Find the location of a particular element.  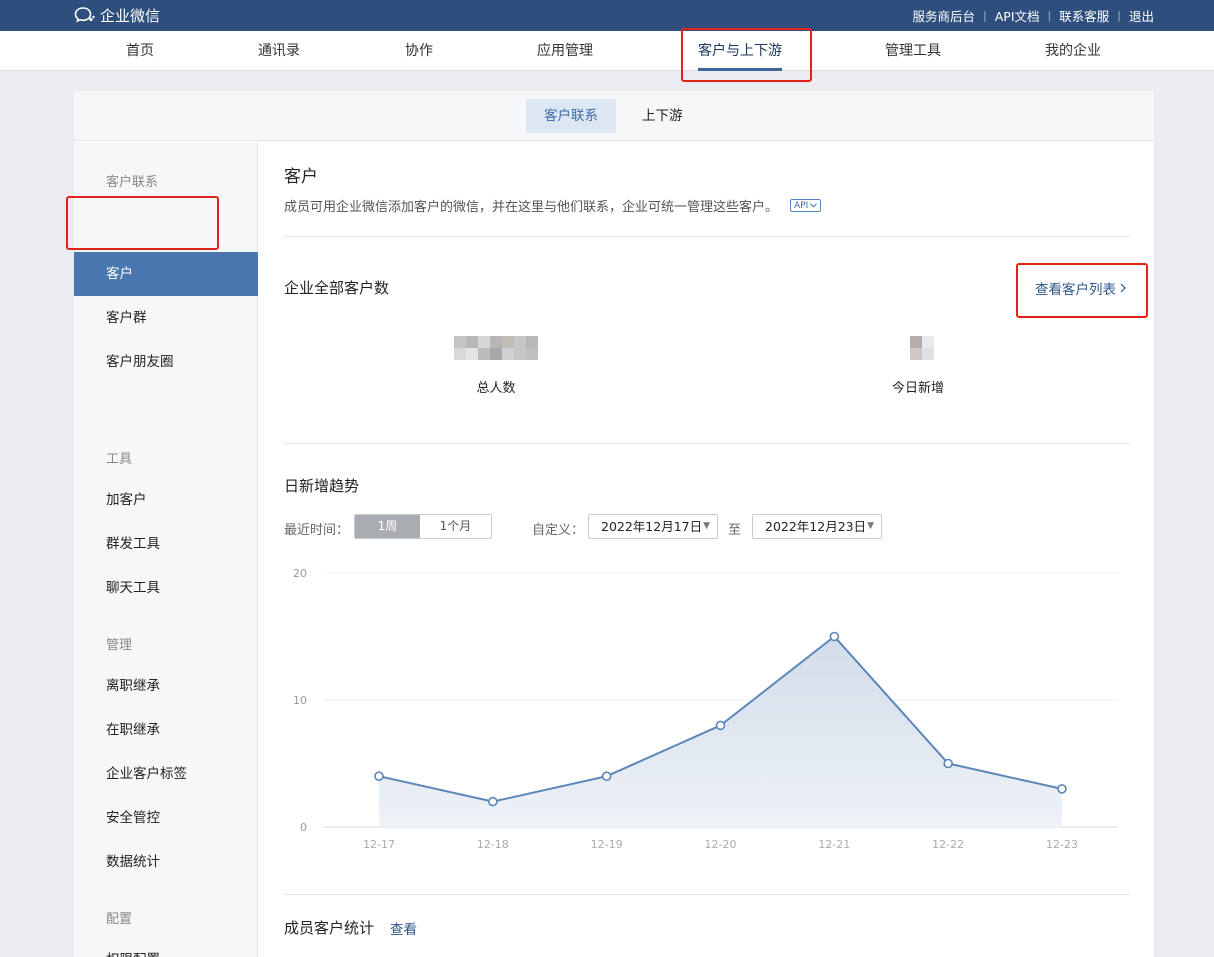

sidebar-item-resigned-inheritance: 离职继承 is located at coordinates (166, 686).